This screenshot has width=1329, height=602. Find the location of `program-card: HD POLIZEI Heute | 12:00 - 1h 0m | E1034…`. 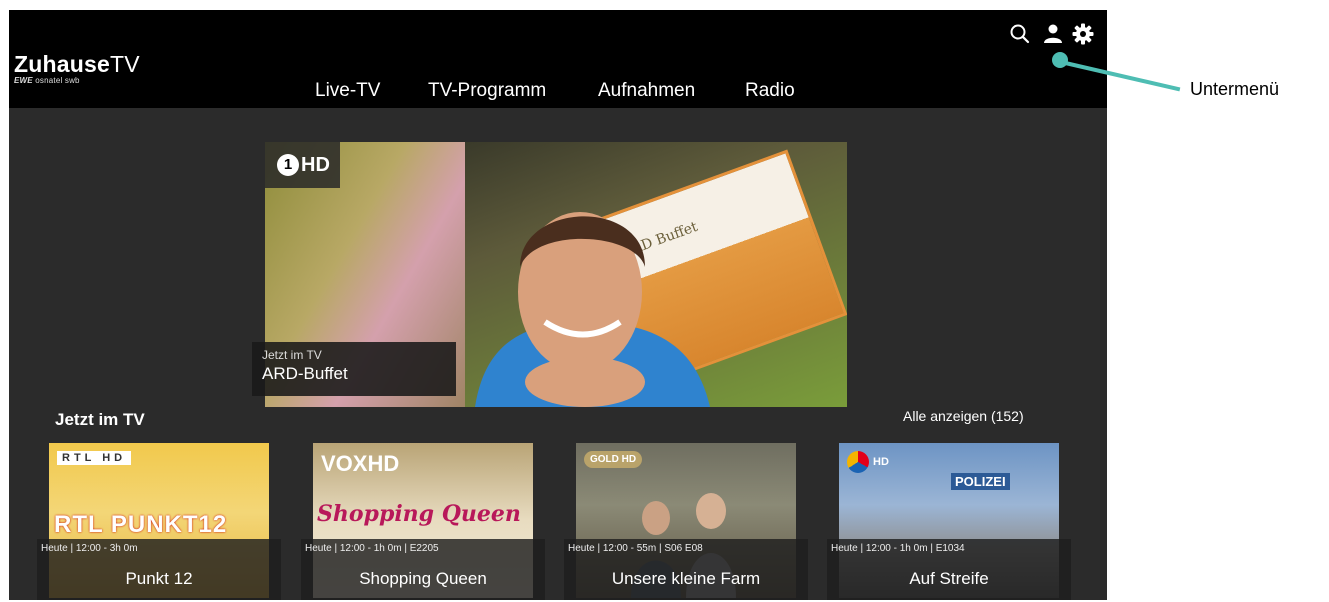

program-card: HD POLIZEI Heute | 12:00 - 1h 0m | E1034… is located at coordinates (949, 521).